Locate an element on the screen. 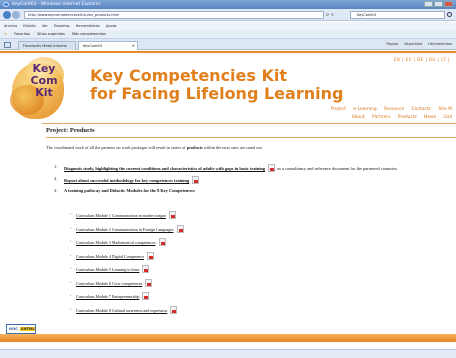  tab-label: KeyComKit is located at coordinates (92, 46).